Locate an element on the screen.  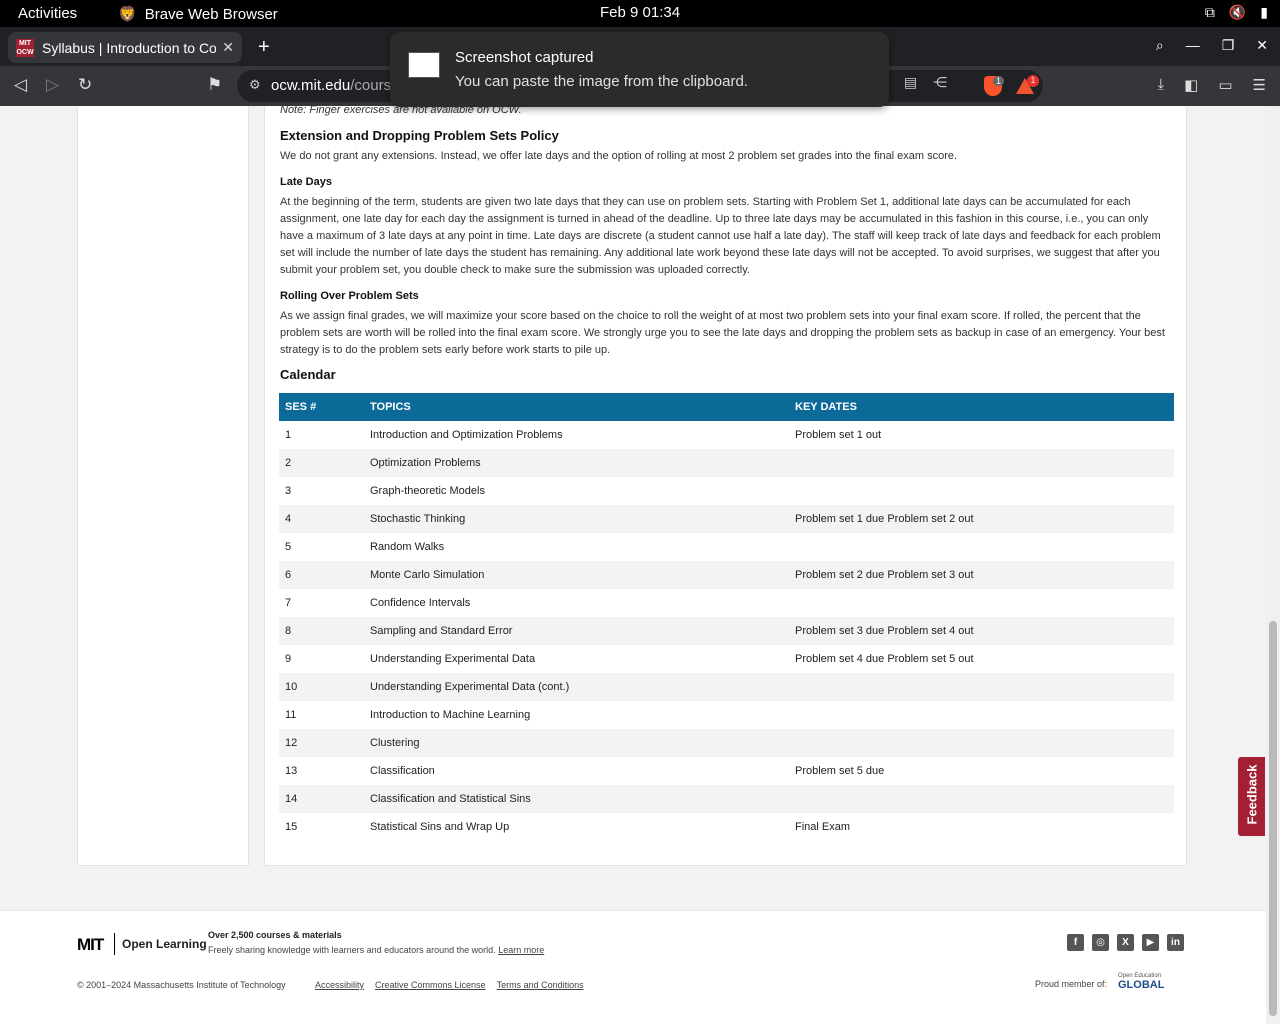
table-row: 13 Classification Problem set 5 due is located at coordinates (726, 771).